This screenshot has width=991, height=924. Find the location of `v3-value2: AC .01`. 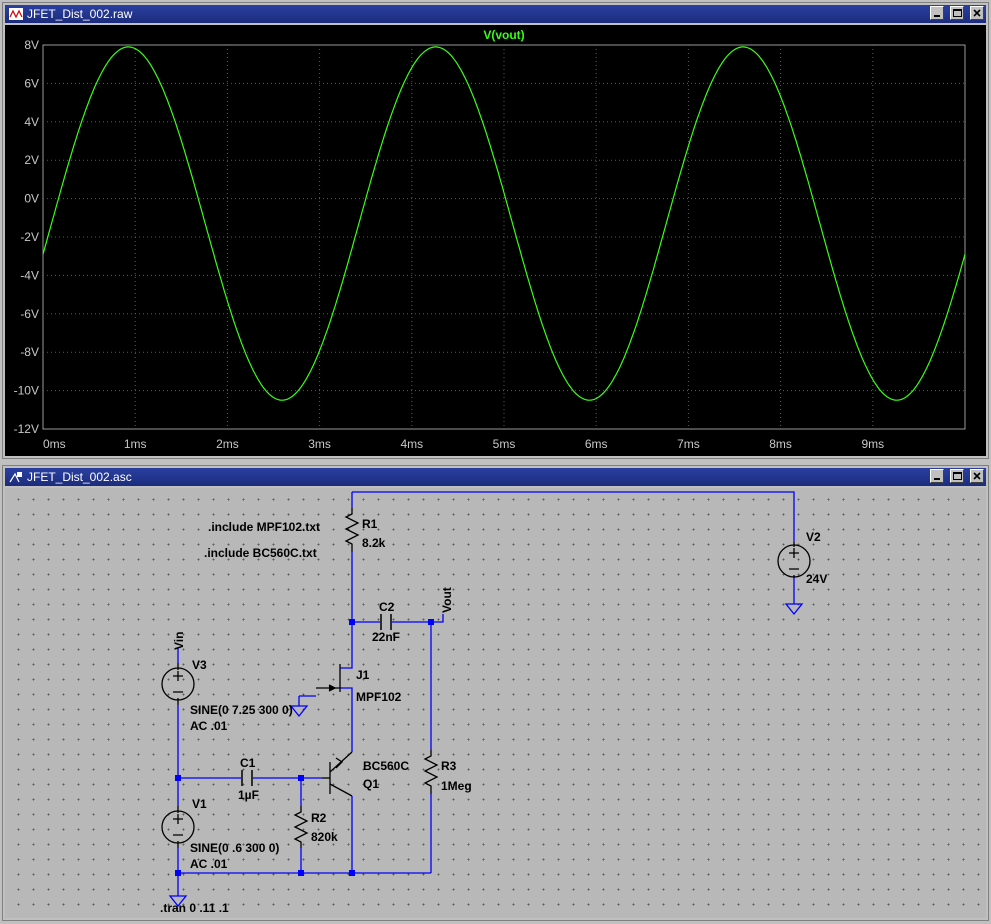

v3-value2: AC .01 is located at coordinates (209, 726).